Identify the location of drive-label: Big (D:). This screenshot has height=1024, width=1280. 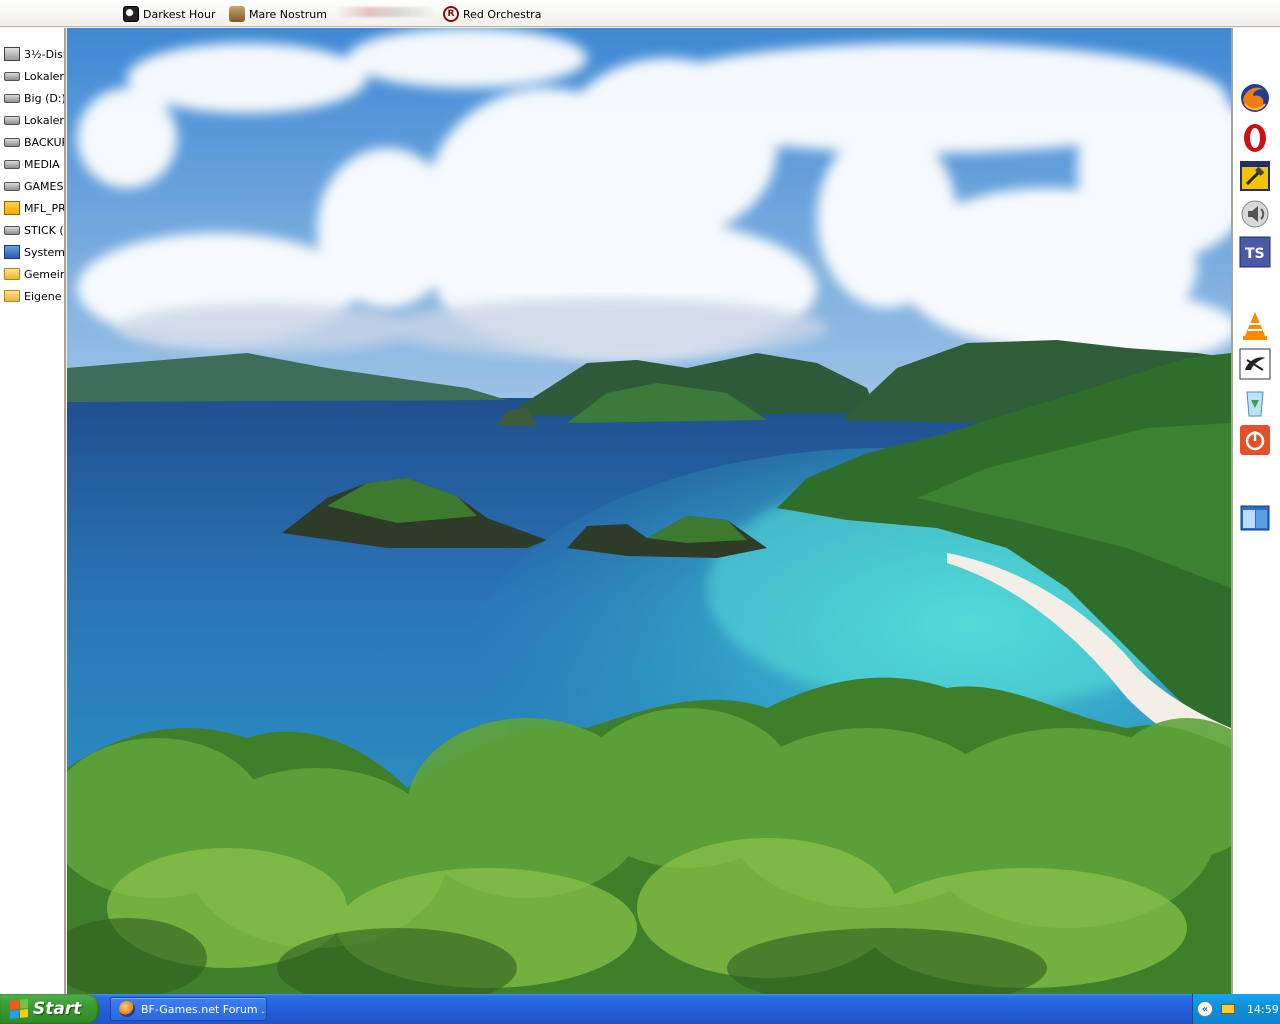
(45, 98).